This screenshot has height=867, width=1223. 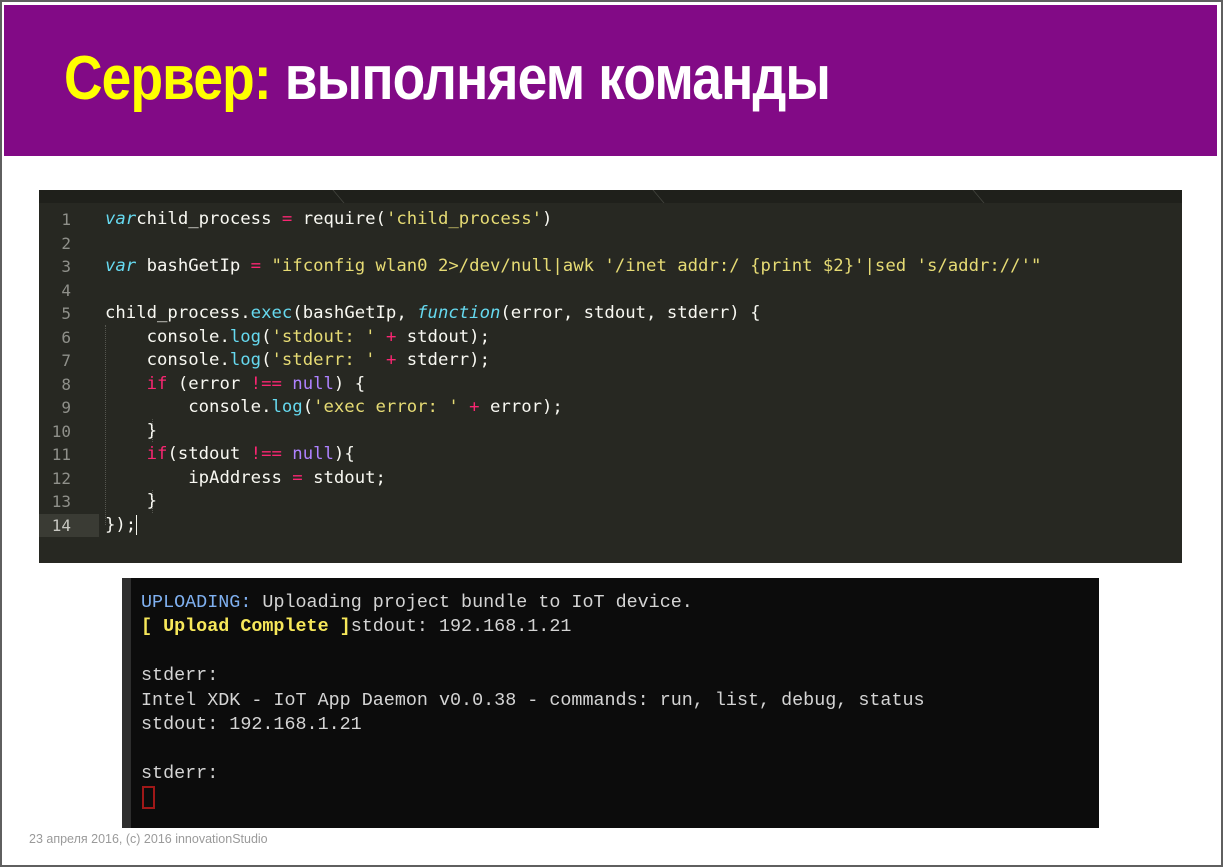 I want to click on line-number: 12, so click(x=61, y=478).